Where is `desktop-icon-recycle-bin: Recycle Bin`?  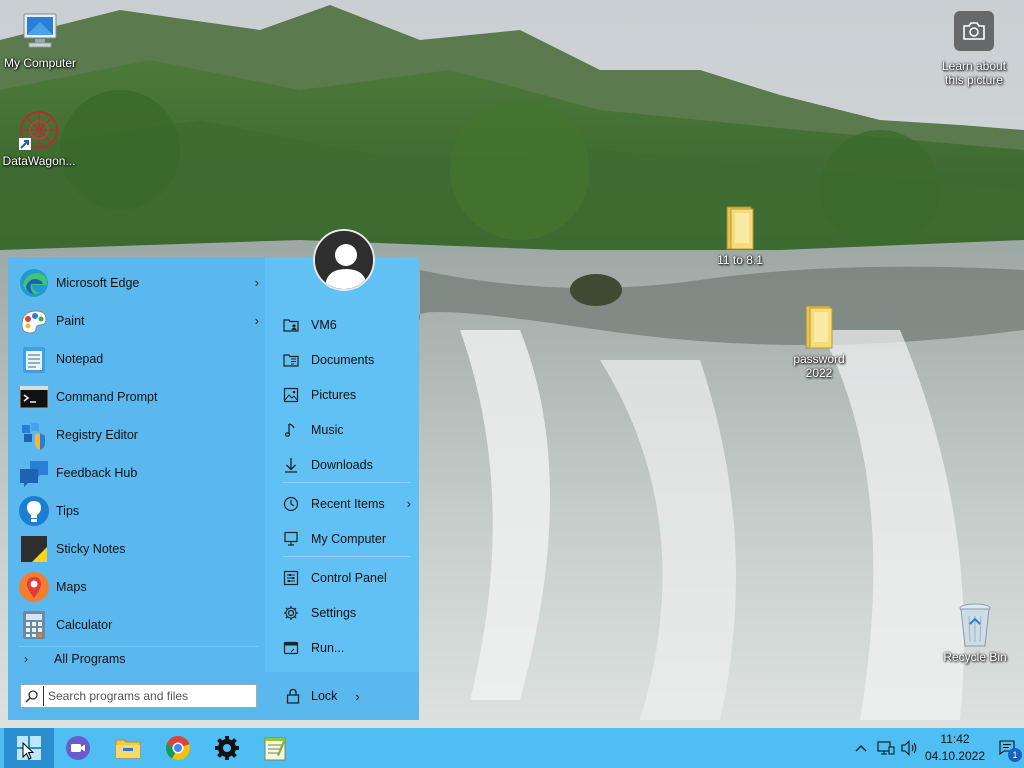 desktop-icon-recycle-bin: Recycle Bin is located at coordinates (975, 633).